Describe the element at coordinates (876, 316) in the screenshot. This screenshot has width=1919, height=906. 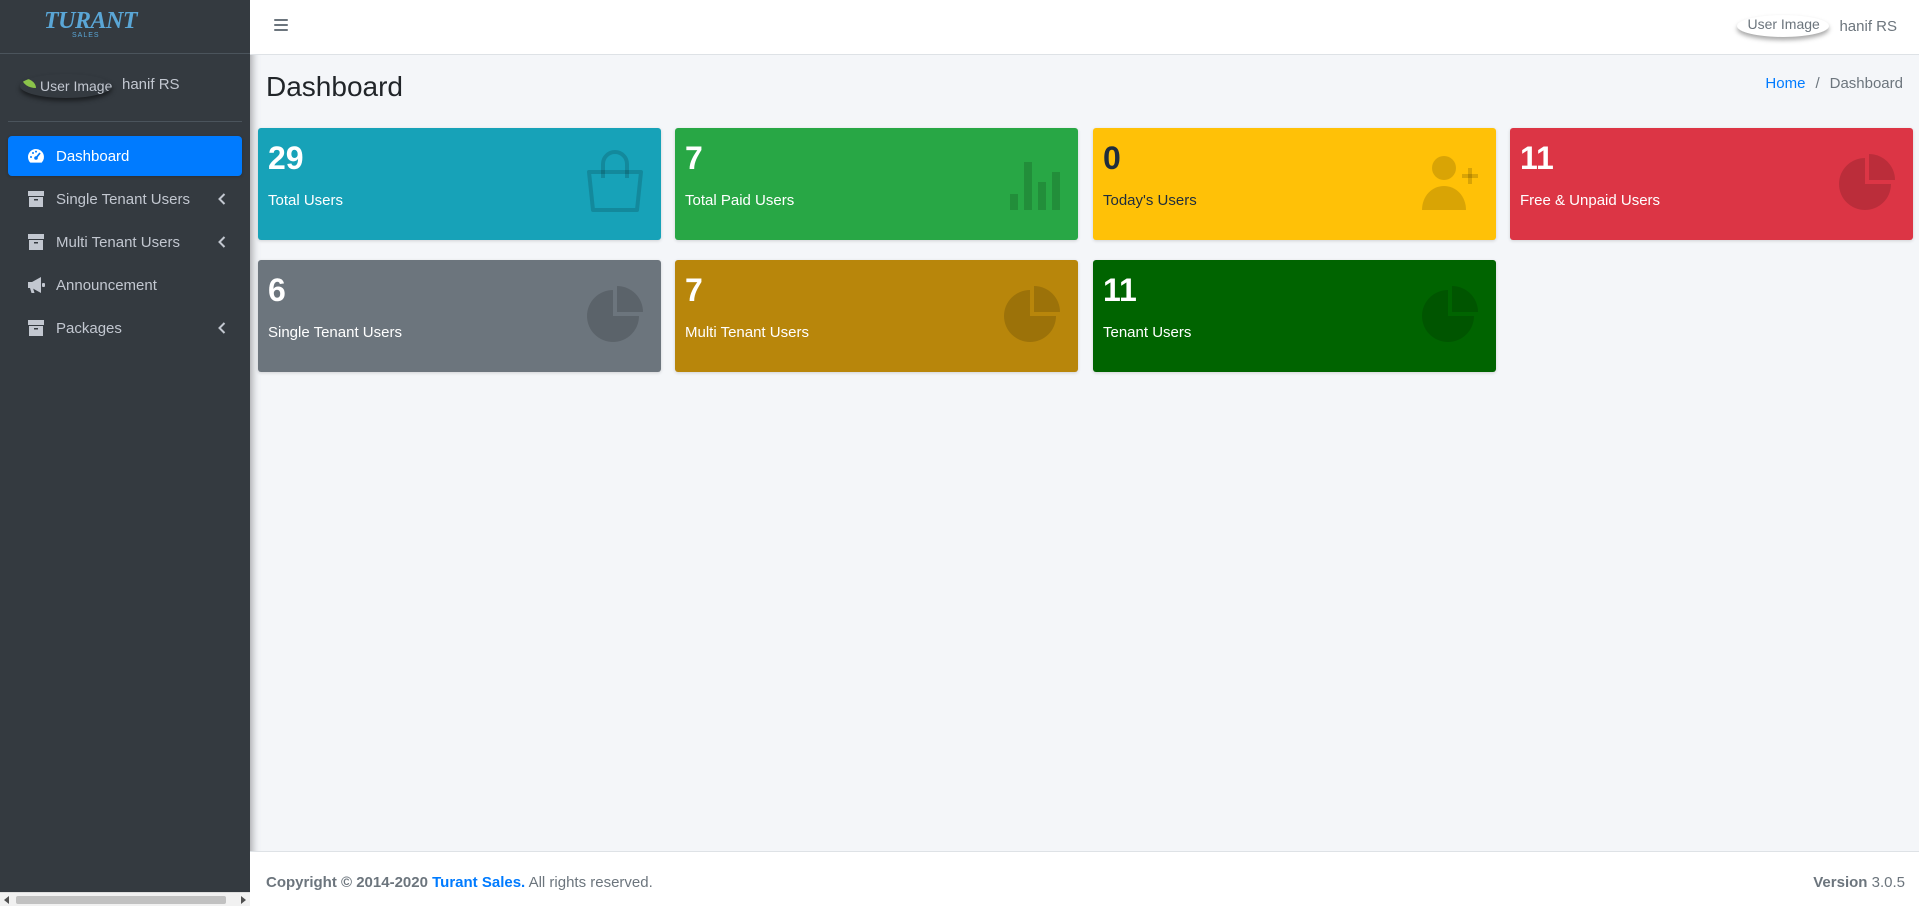
I see `stat-box-multi-tenant-users: 7 Multi Tenant Users` at that location.